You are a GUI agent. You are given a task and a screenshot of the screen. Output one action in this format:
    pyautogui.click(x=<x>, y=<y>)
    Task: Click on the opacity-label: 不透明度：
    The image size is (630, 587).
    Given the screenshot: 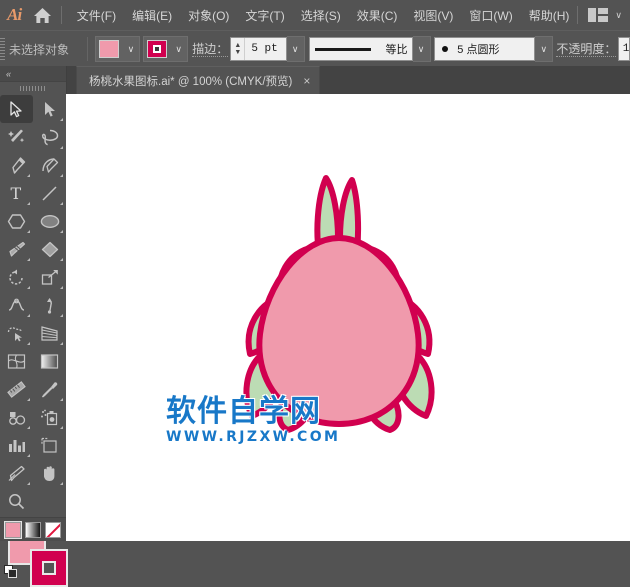 What is the action you would take?
    pyautogui.click(x=586, y=49)
    